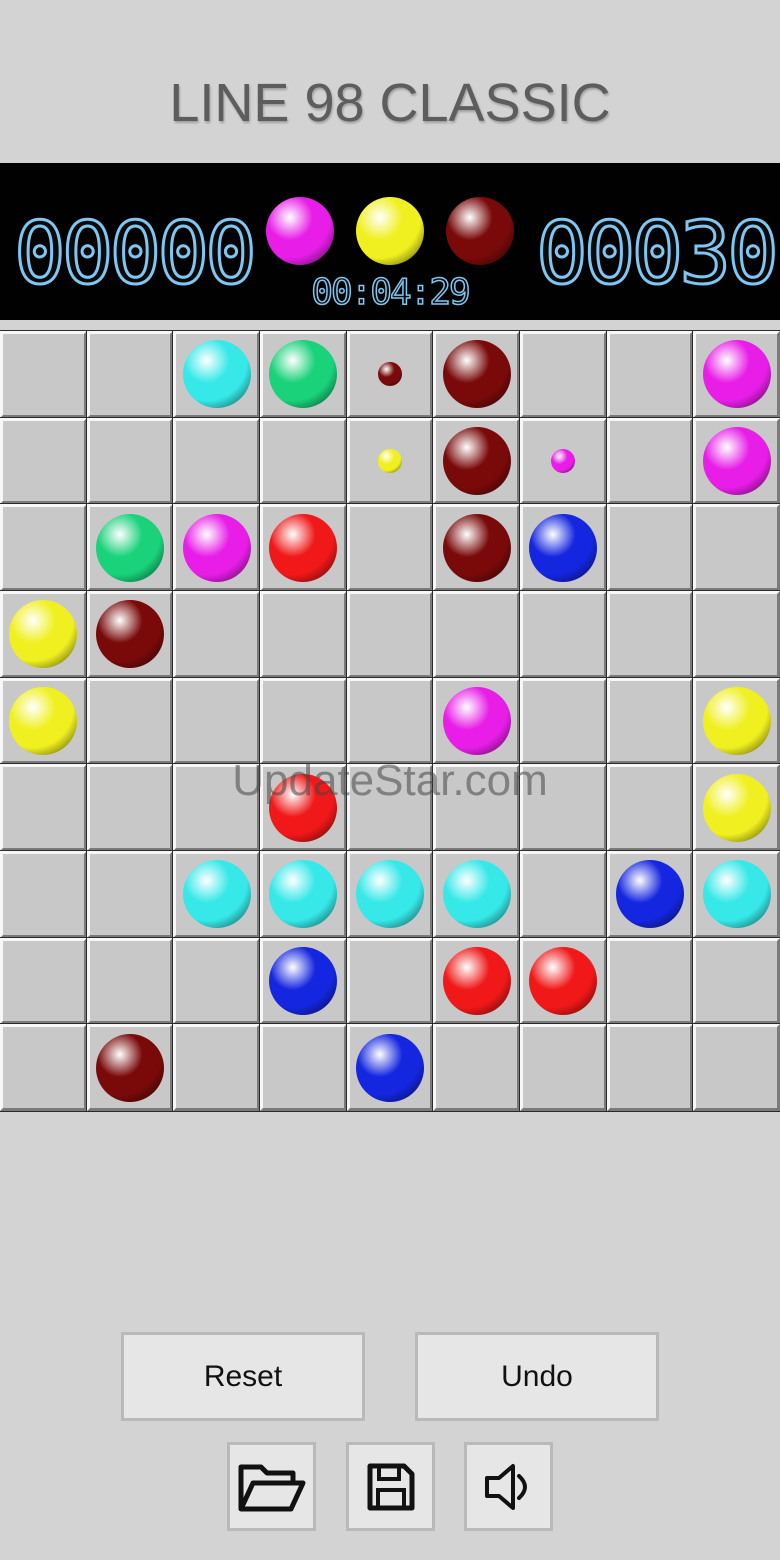 Image resolution: width=780 pixels, height=1560 pixels. I want to click on undo-button: Undo, so click(537, 1376).